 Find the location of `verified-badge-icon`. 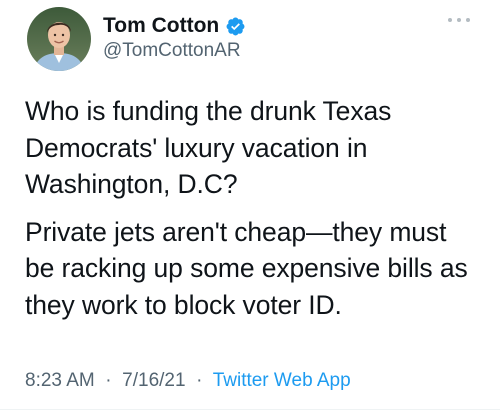

verified-badge-icon is located at coordinates (235, 26).